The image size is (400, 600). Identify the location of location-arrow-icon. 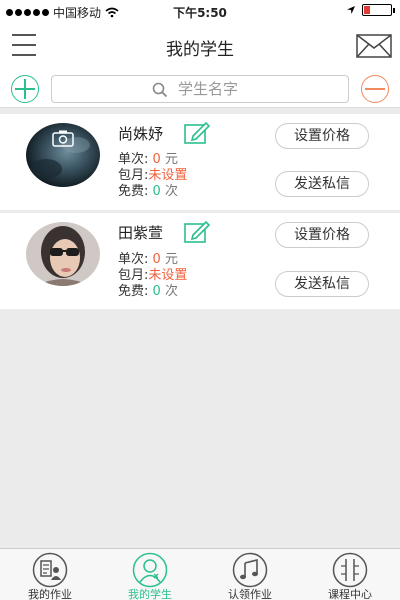
(351, 10).